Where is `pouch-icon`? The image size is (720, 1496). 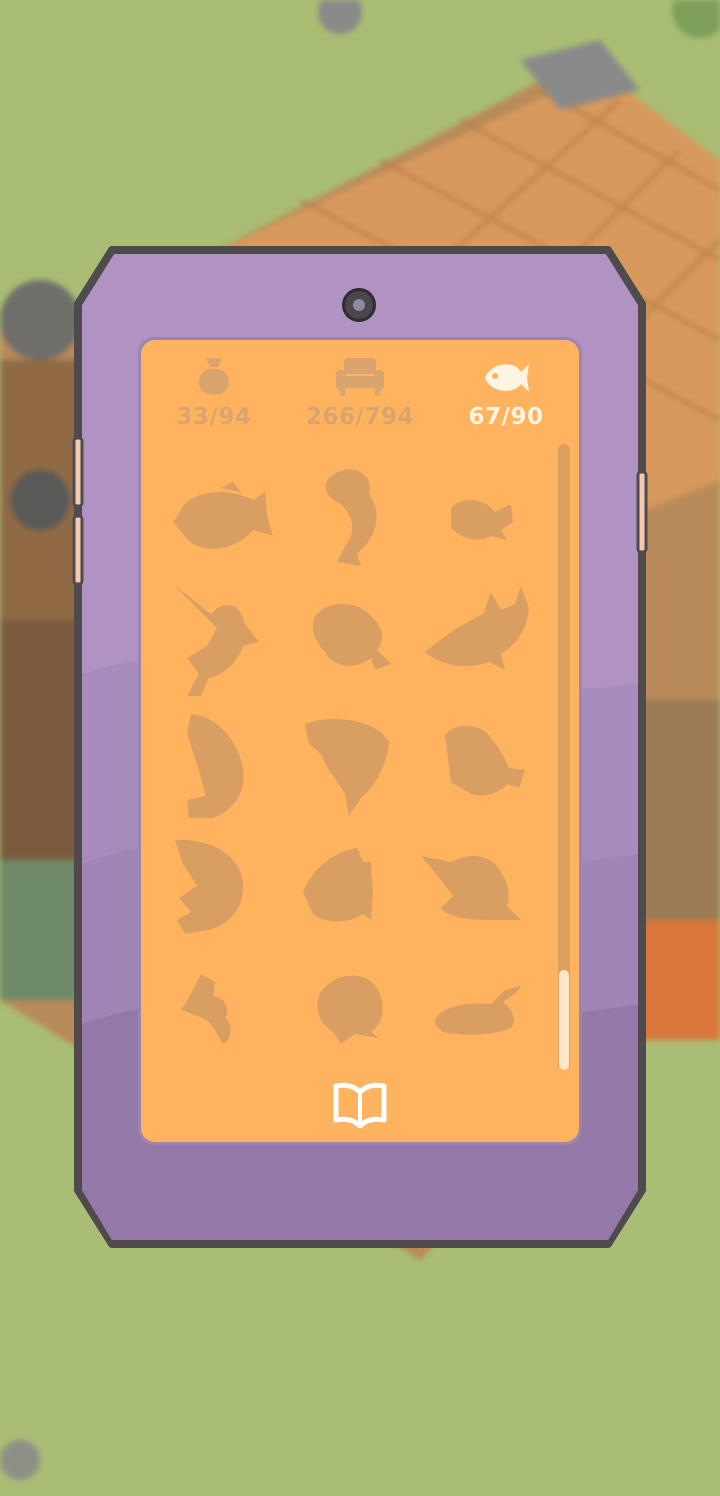 pouch-icon is located at coordinates (214, 376).